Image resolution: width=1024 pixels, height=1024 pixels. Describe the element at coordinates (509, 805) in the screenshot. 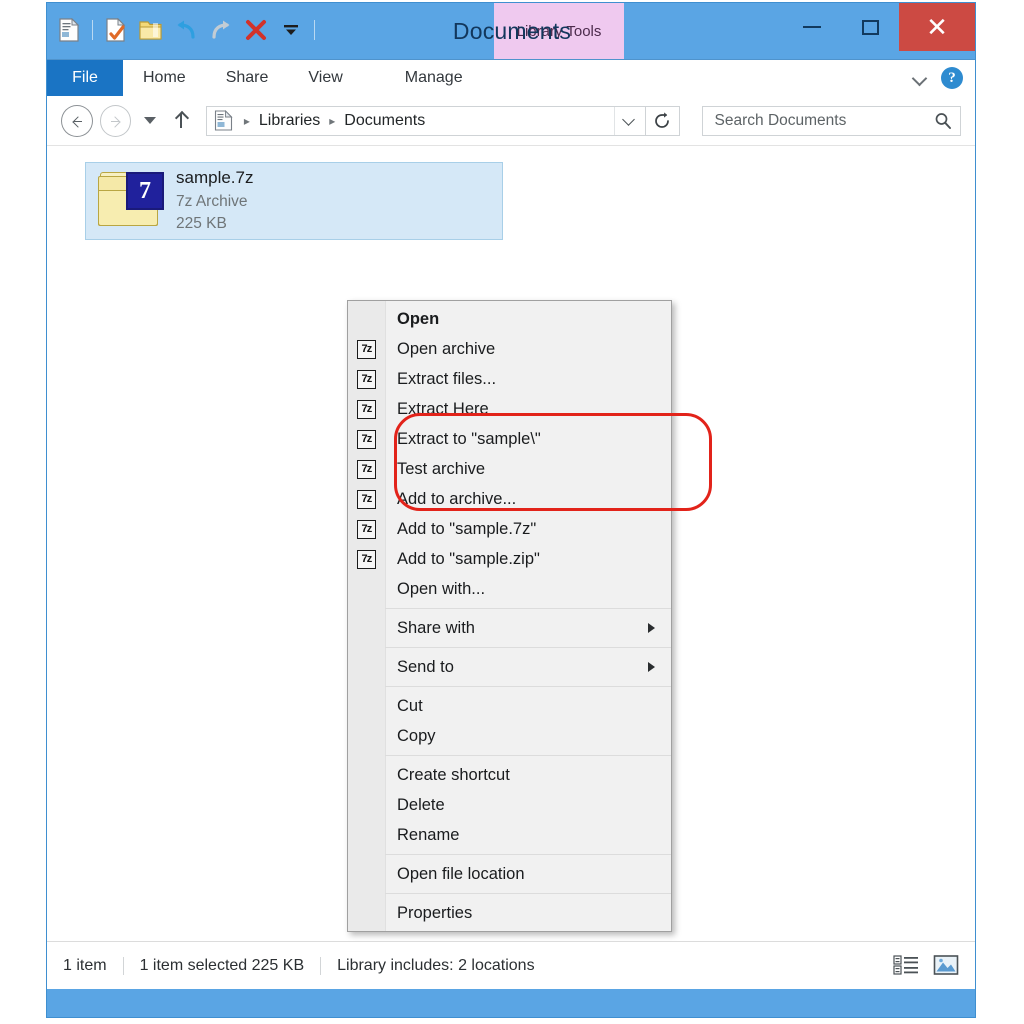

I see `menu-item-delete: Delete` at that location.